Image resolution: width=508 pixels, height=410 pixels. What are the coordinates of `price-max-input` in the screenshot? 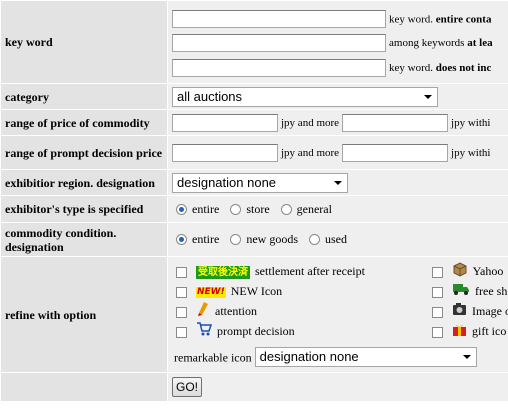 It's located at (395, 122).